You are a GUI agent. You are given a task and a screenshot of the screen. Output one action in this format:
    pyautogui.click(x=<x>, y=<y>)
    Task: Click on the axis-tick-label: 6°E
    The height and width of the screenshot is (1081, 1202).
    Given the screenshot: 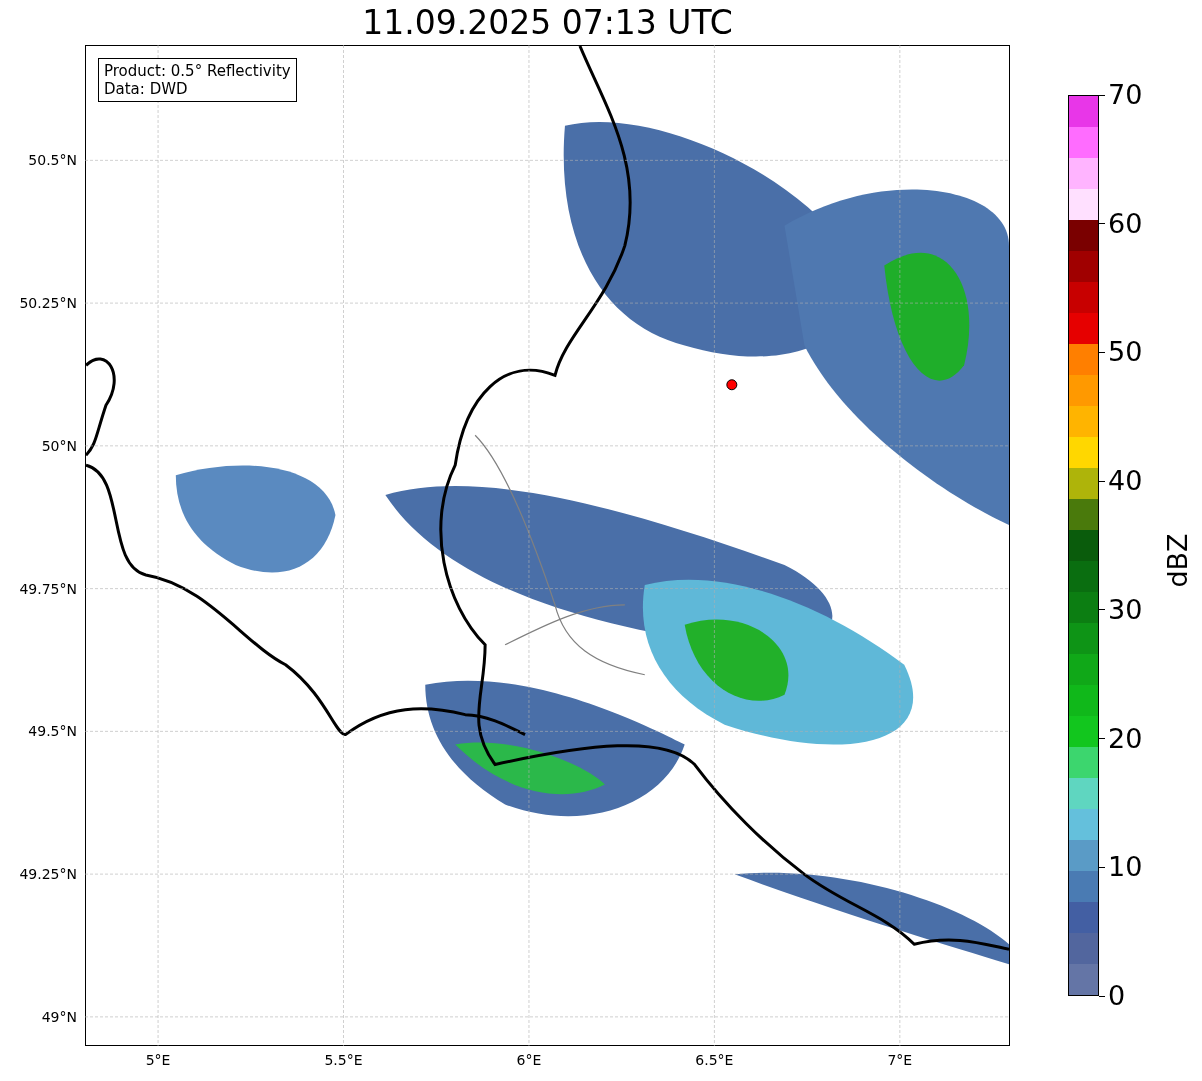 What is the action you would take?
    pyautogui.click(x=529, y=1060)
    